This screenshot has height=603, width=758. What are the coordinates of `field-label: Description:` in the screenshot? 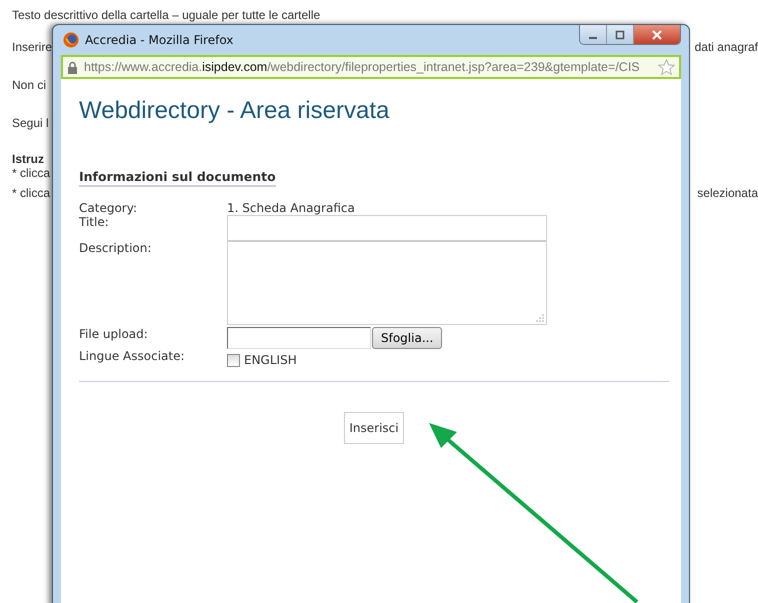 It's located at (115, 248).